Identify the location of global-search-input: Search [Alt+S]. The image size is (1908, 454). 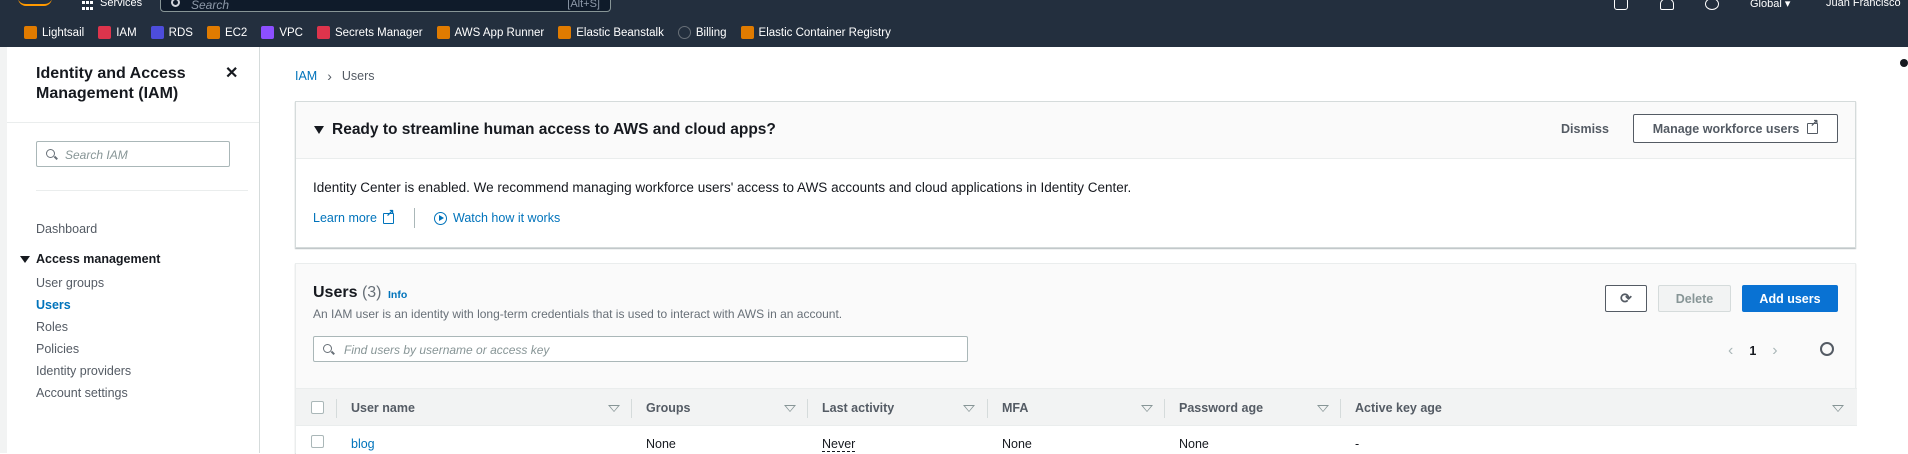
(385, 6).